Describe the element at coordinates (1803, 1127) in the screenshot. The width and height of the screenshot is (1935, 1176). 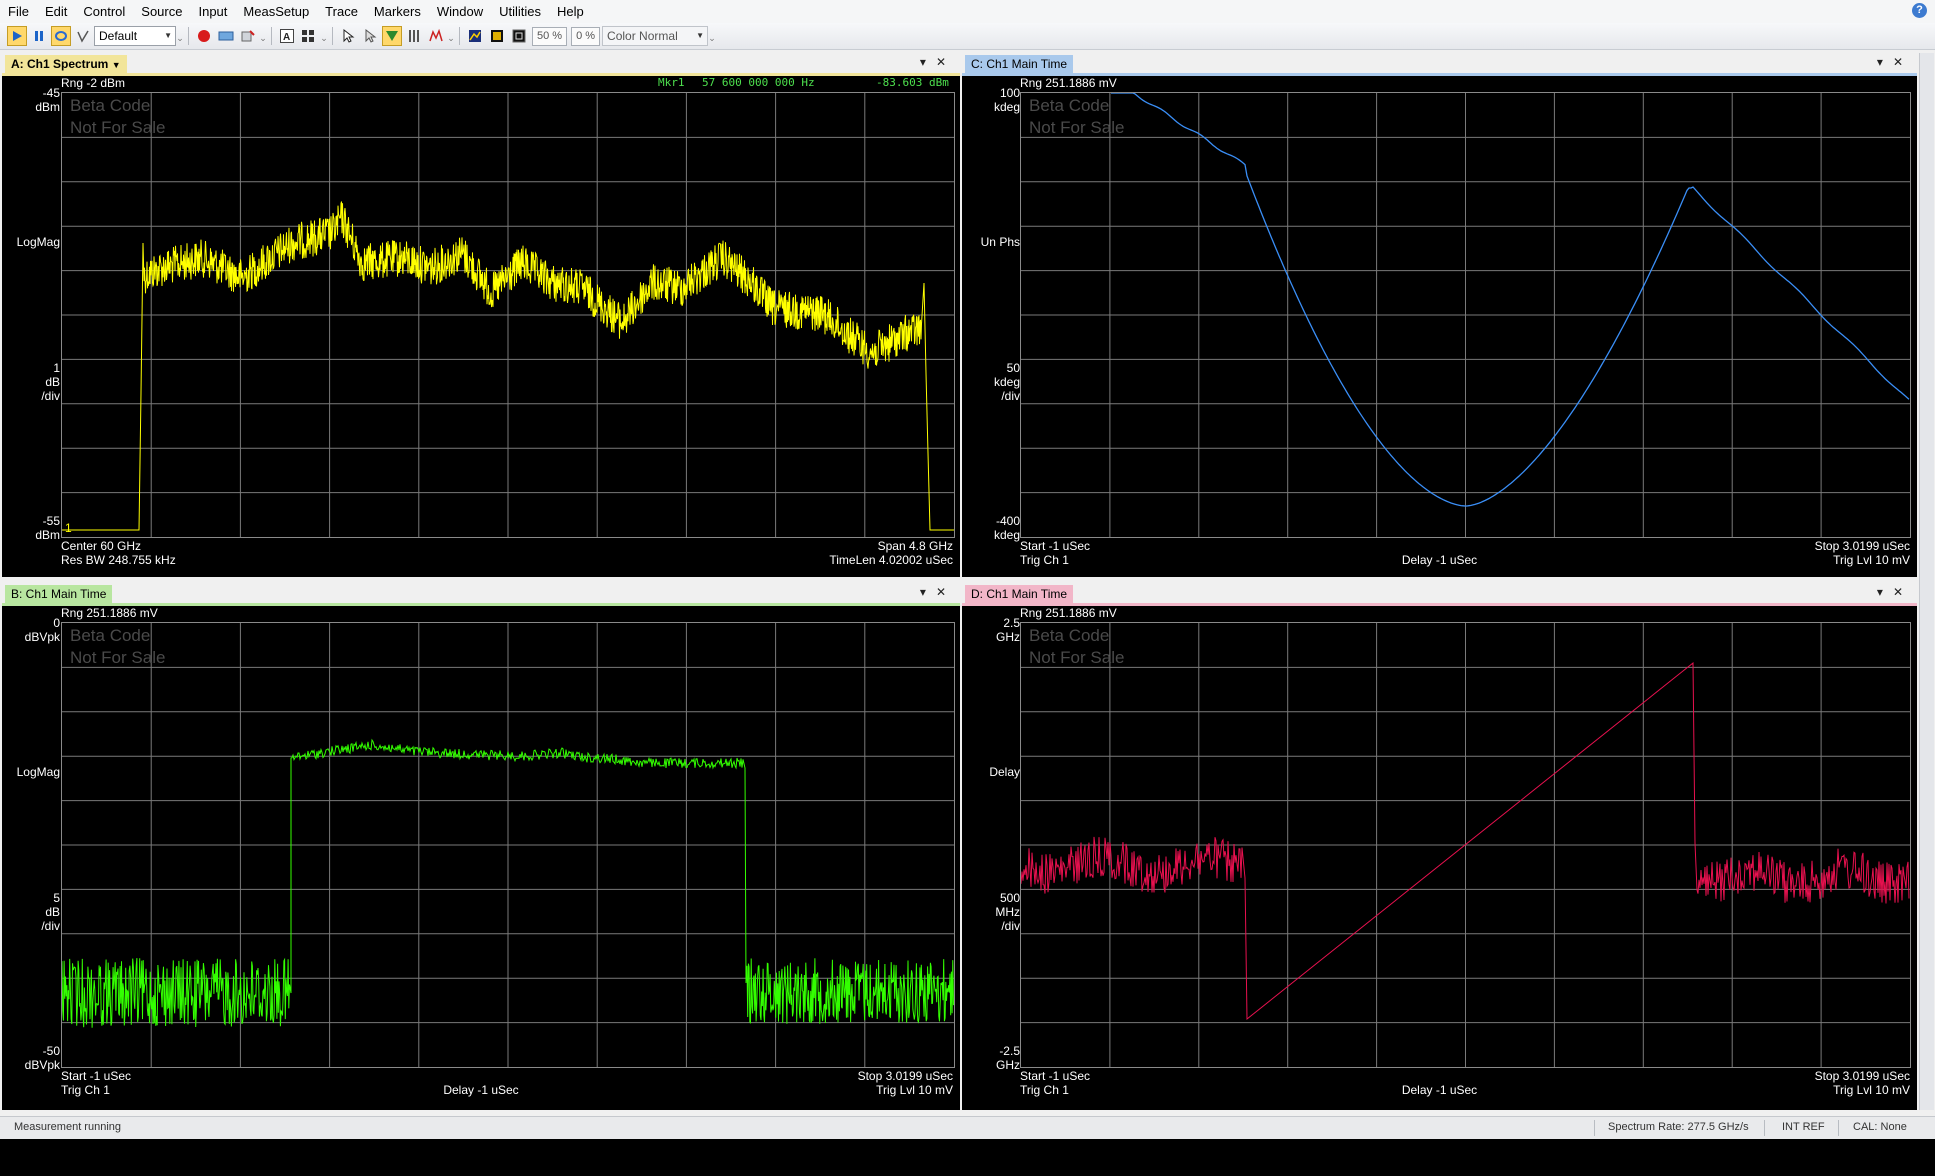
I see `reference-status: INT REF` at that location.